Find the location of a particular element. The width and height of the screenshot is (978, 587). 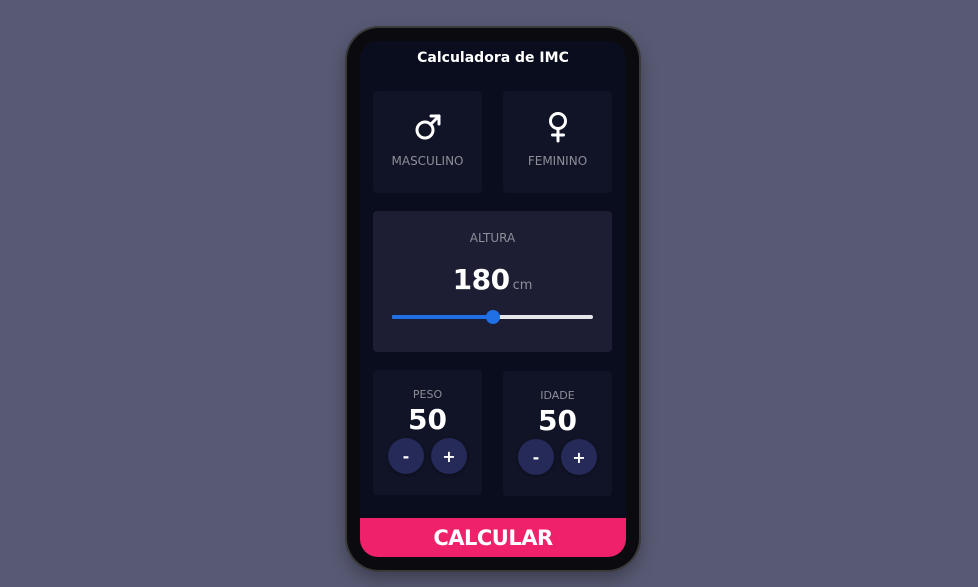

age-label: IDADE is located at coordinates (557, 395).